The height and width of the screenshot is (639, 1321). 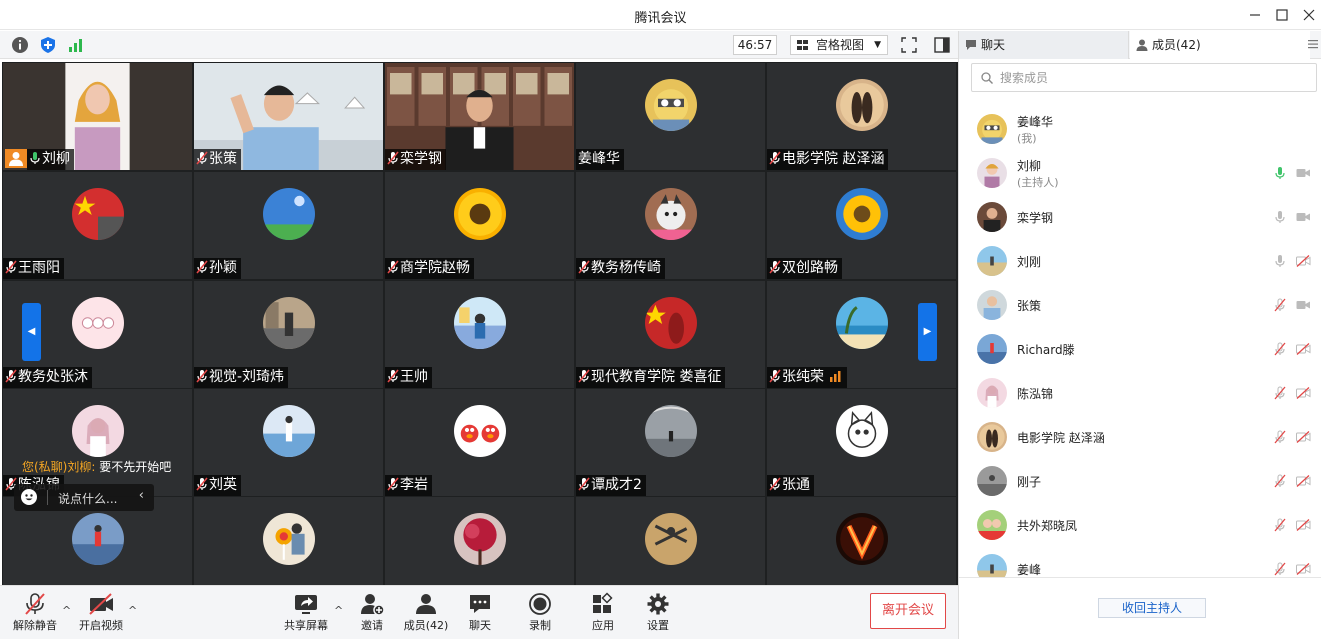 What do you see at coordinates (372, 614) in the screenshot?
I see `invite-button: 邀请` at bounding box center [372, 614].